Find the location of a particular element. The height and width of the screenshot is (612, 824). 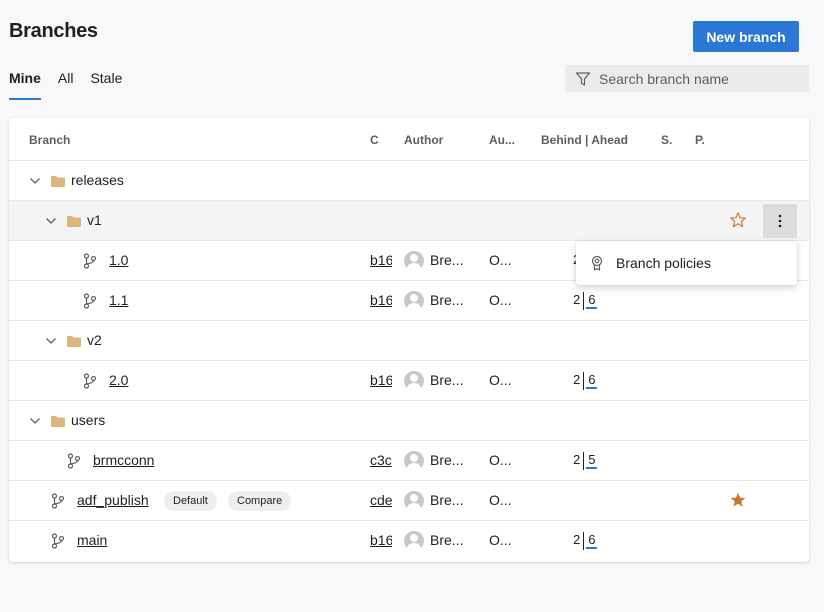

tab-stale: Stale is located at coordinates (106, 85).